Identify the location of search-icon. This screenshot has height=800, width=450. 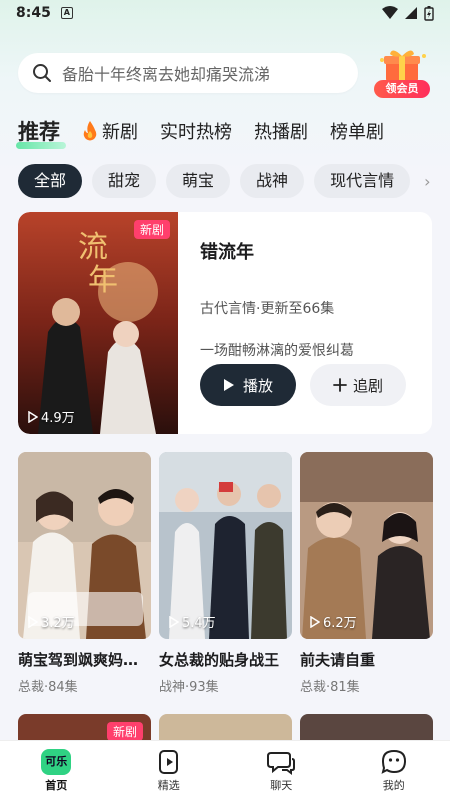
(42, 73).